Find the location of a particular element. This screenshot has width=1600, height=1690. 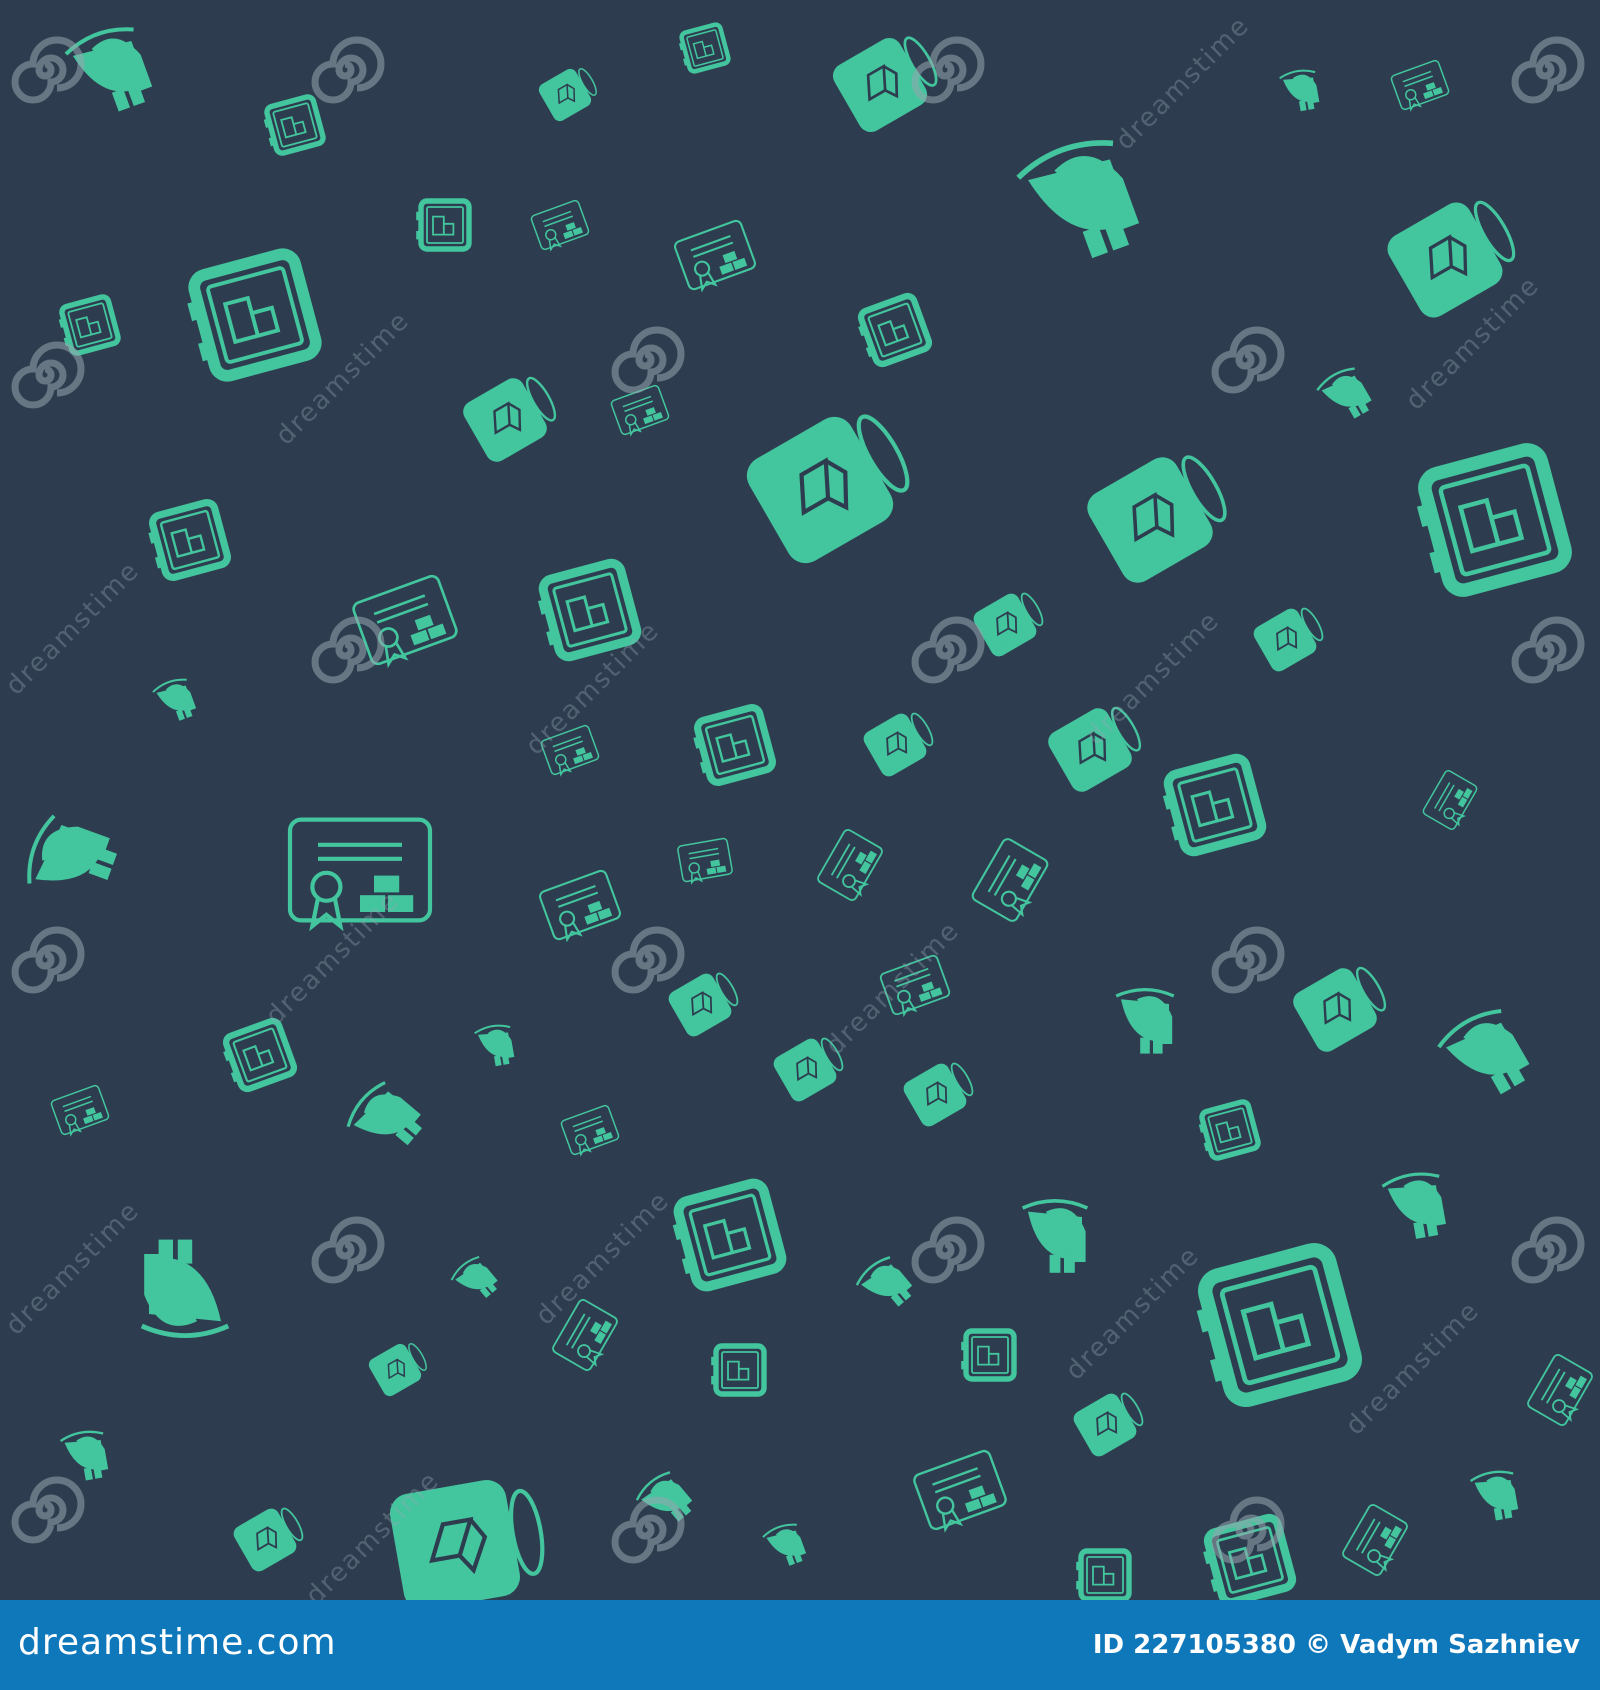

image-id: ID 227105380 is located at coordinates (1194, 1645).